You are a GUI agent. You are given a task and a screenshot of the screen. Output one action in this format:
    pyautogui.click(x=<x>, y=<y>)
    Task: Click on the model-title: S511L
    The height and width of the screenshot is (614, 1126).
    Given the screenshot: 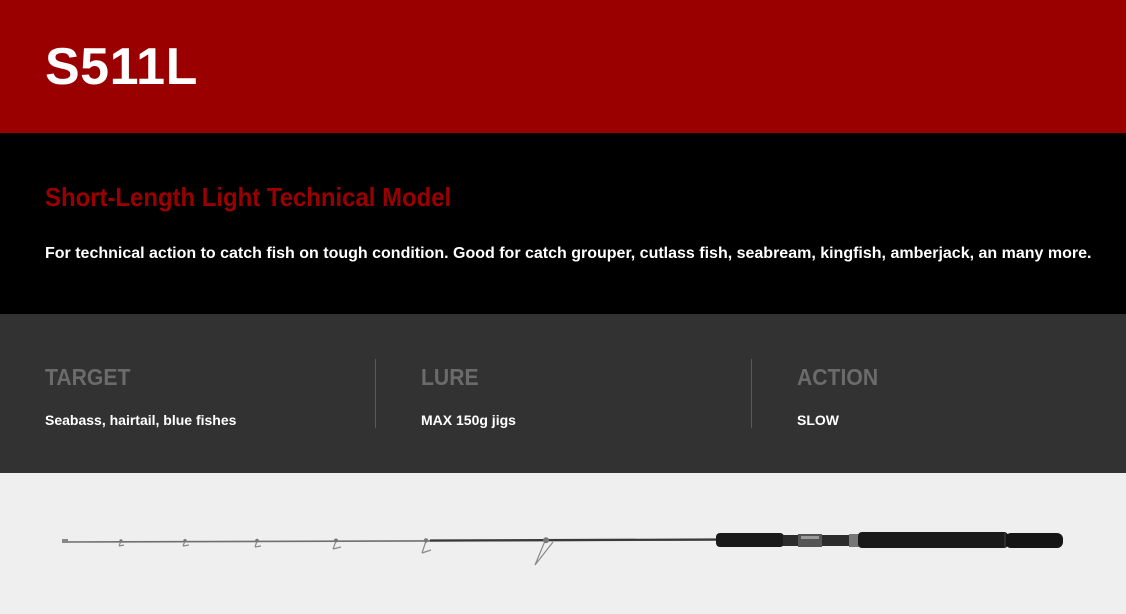 What is the action you would take?
    pyautogui.click(x=121, y=67)
    